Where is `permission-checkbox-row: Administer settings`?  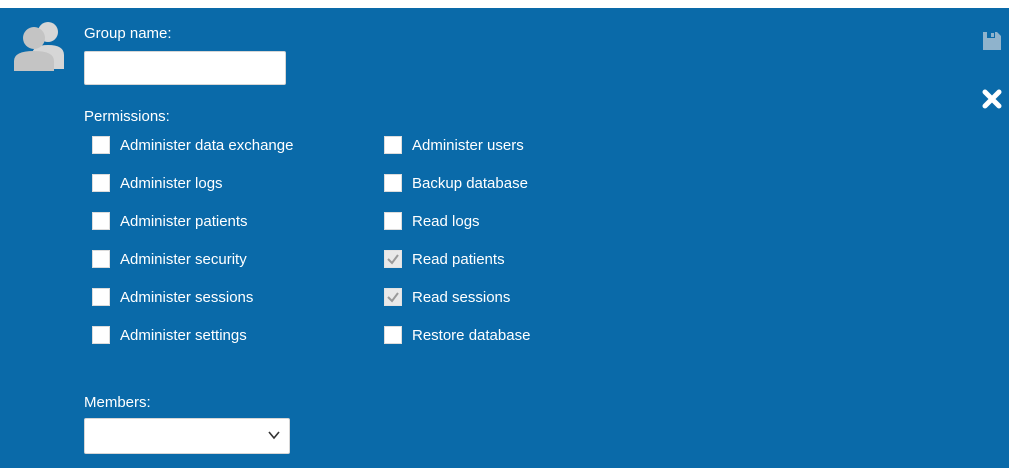 permission-checkbox-row: Administer settings is located at coordinates (169, 335).